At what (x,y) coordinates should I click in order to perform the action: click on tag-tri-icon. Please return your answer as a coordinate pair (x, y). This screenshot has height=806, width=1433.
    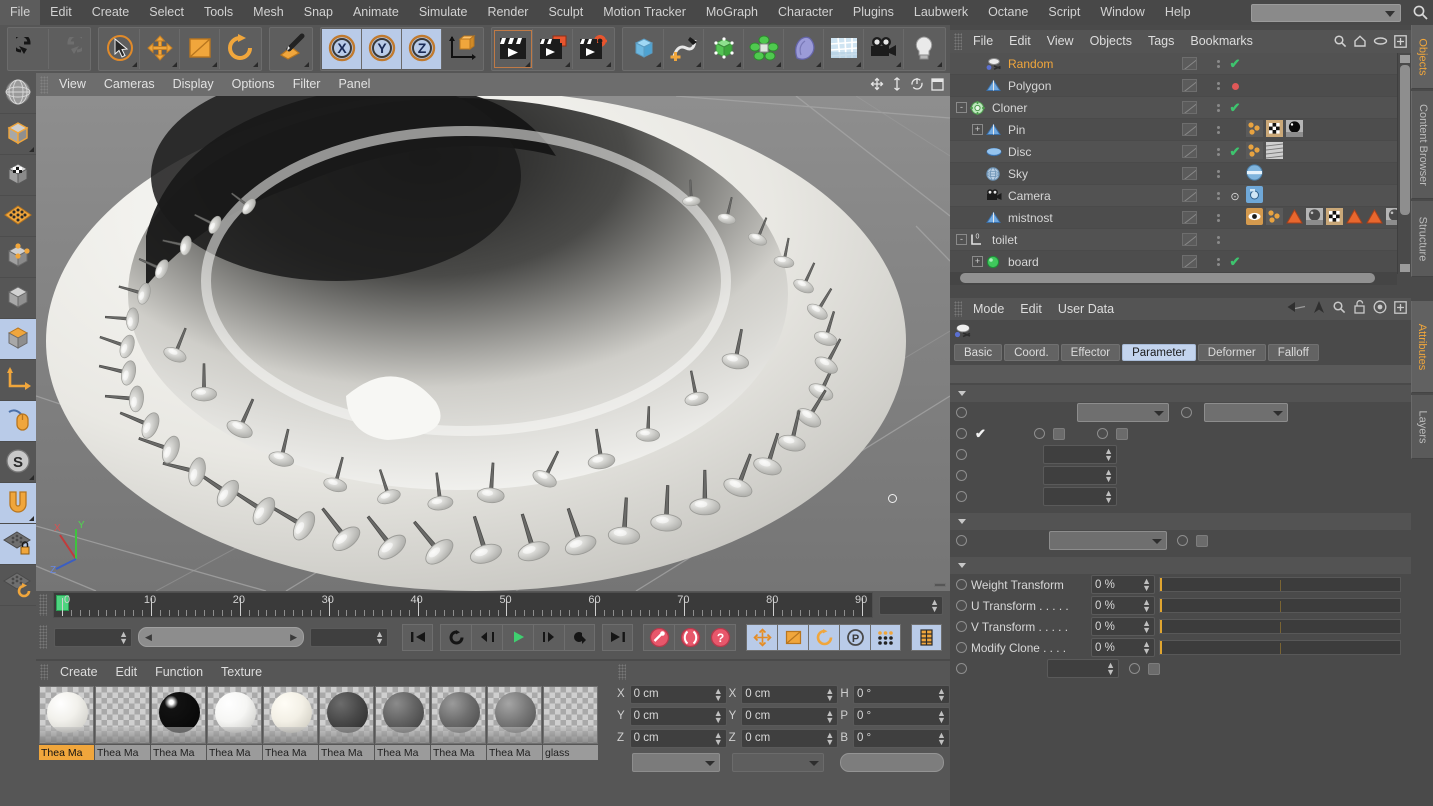
    Looking at the image, I should click on (1374, 218).